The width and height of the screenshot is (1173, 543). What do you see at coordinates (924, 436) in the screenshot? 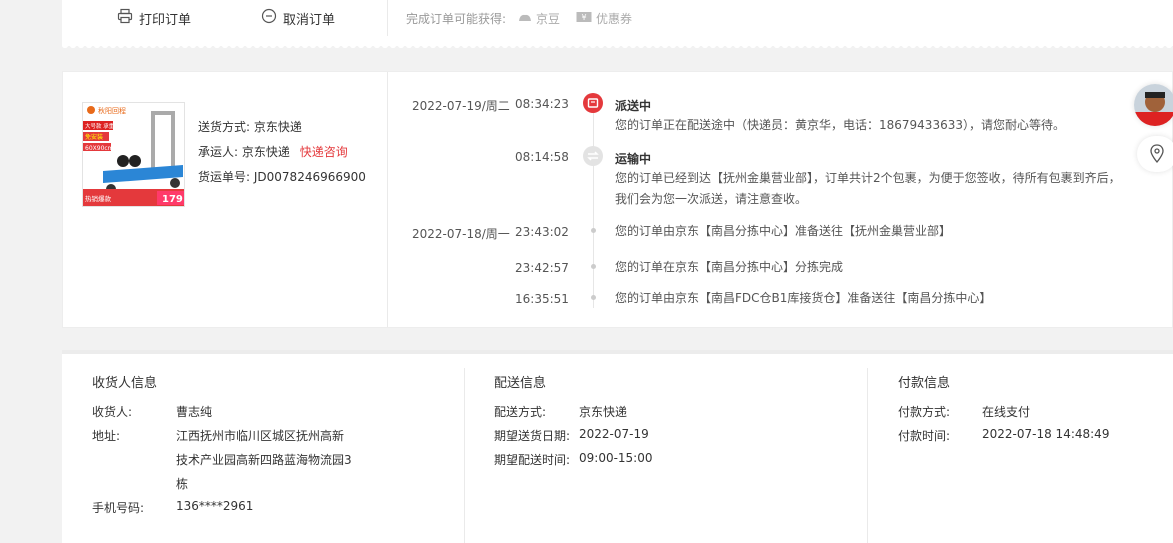
I see `payment-time-label: 付款时间:` at bounding box center [924, 436].